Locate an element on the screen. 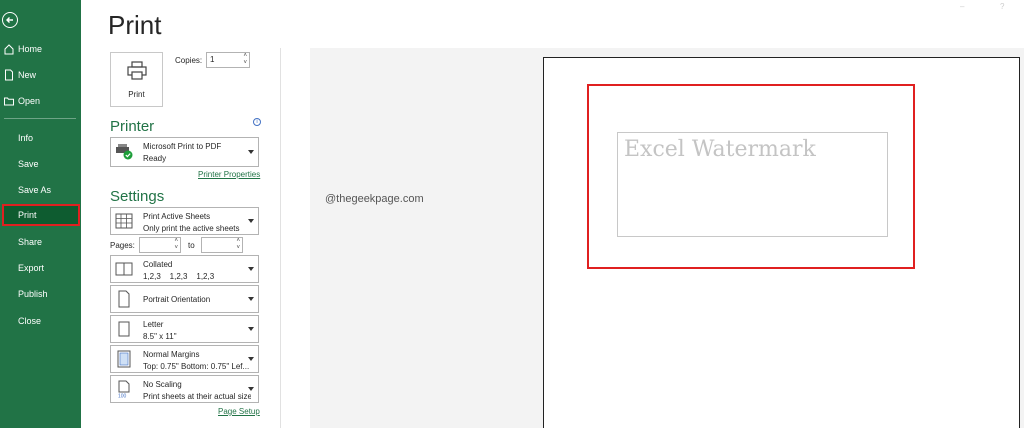  sidebar-item-label: Info is located at coordinates (26, 138).